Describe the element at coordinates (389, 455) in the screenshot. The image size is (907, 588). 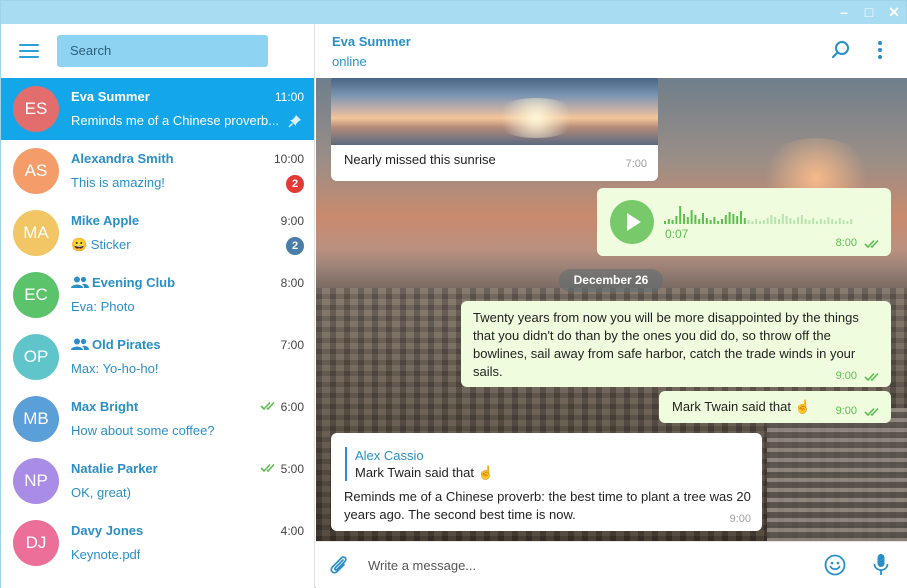
I see `reply-author: Alex Cassio` at that location.